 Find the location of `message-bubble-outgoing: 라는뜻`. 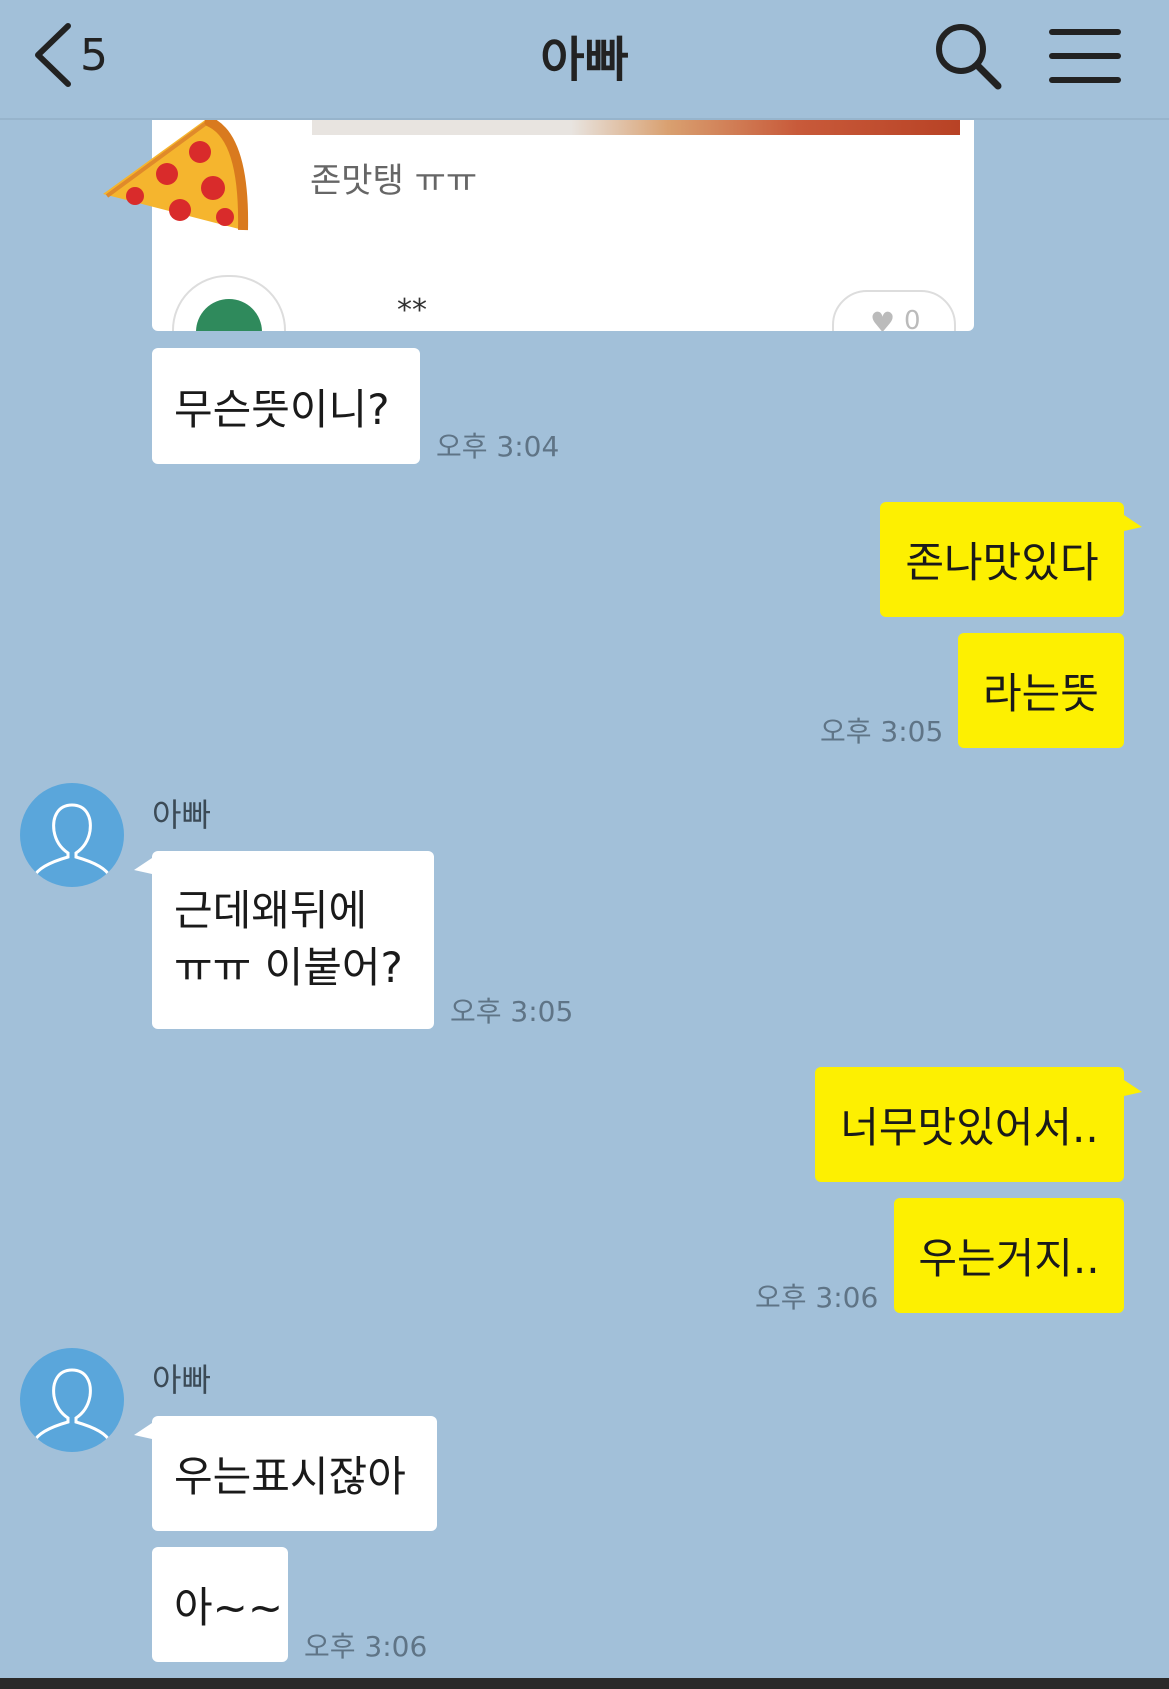

message-bubble-outgoing: 라는뜻 is located at coordinates (1041, 690).